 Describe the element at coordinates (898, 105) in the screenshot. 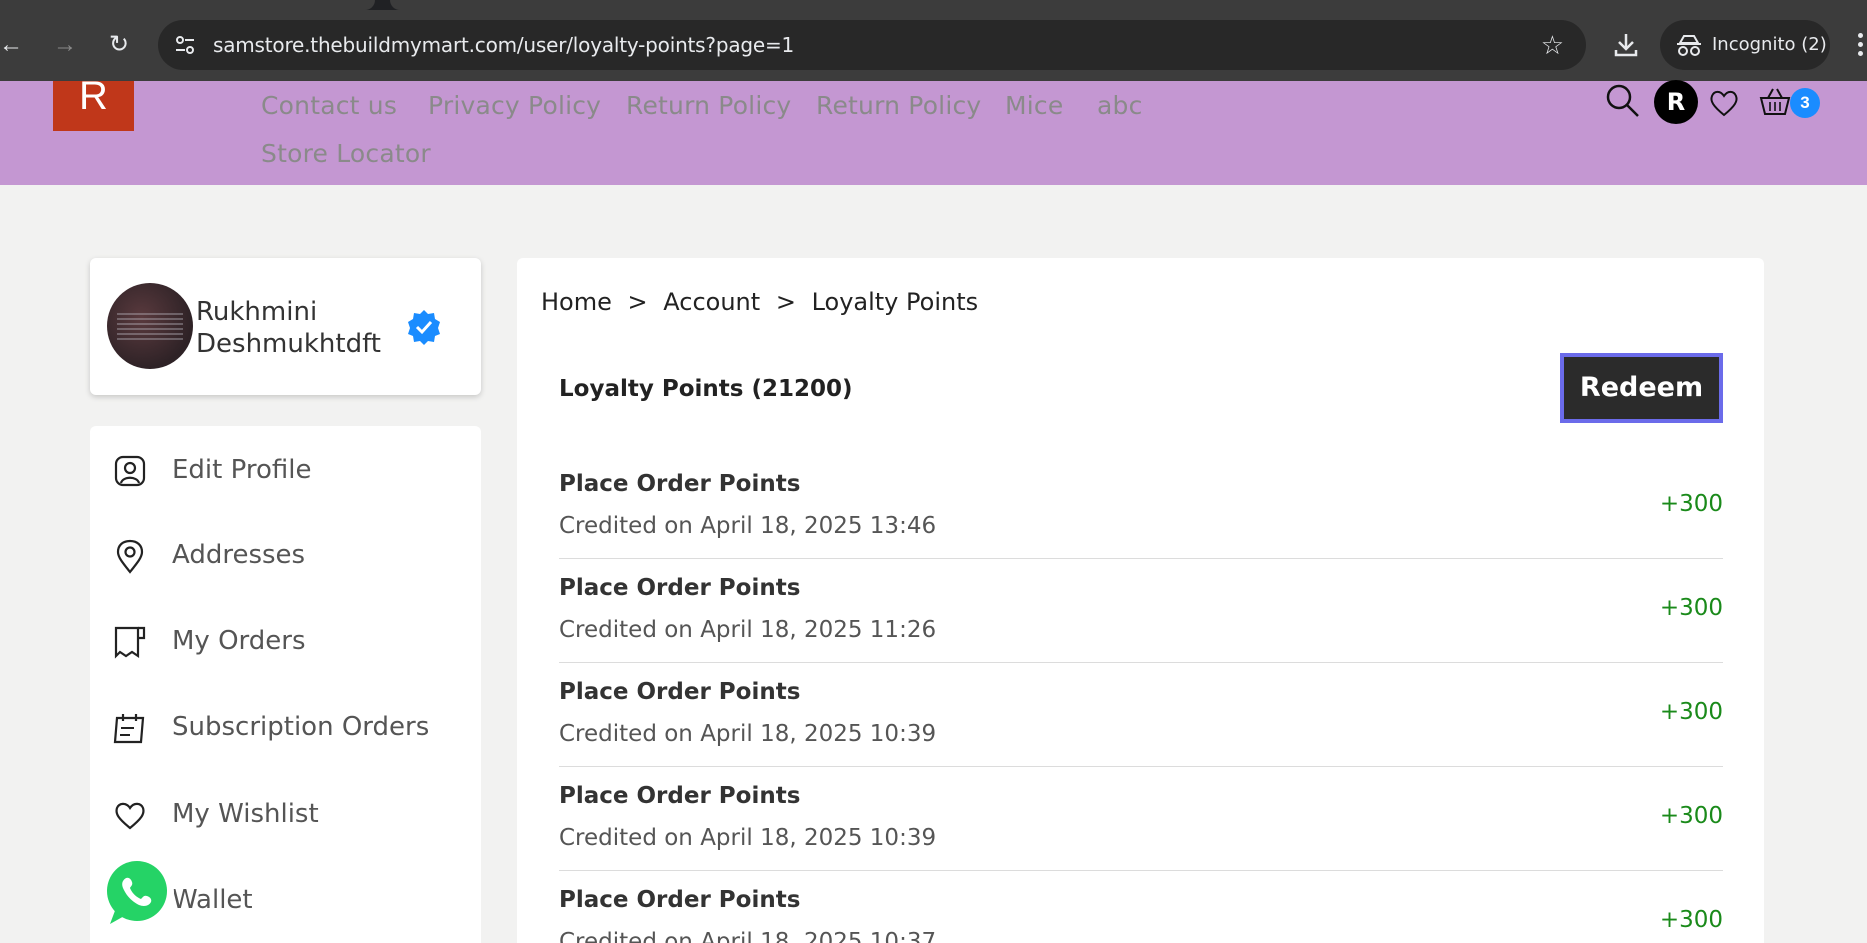

I see `nav-return-policy-2: Return Policy` at that location.